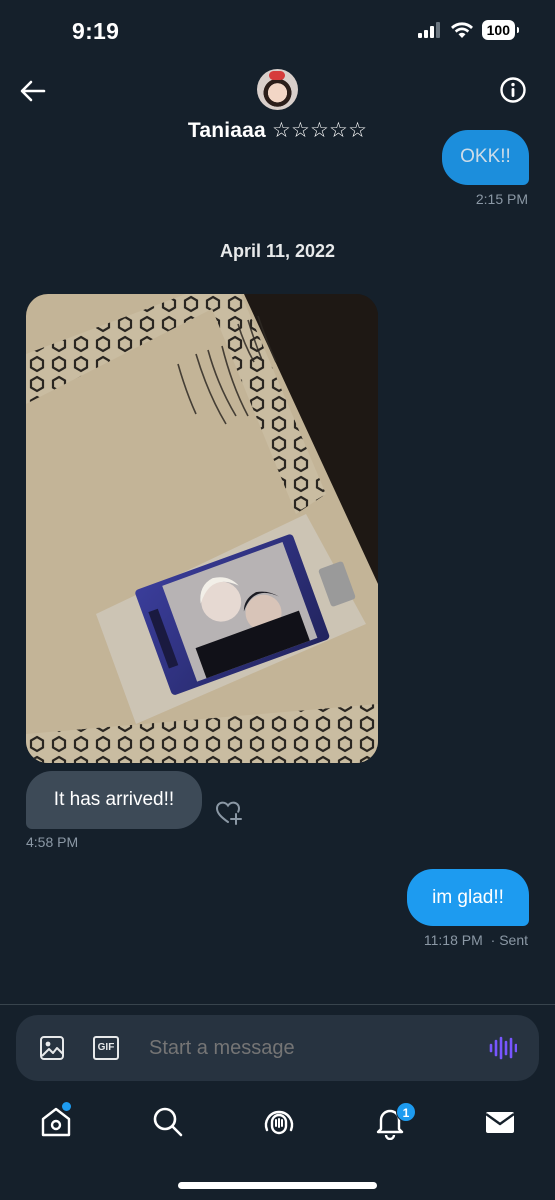 The image size is (555, 1200). What do you see at coordinates (96, 31) in the screenshot?
I see `status-time: 9:19` at bounding box center [96, 31].